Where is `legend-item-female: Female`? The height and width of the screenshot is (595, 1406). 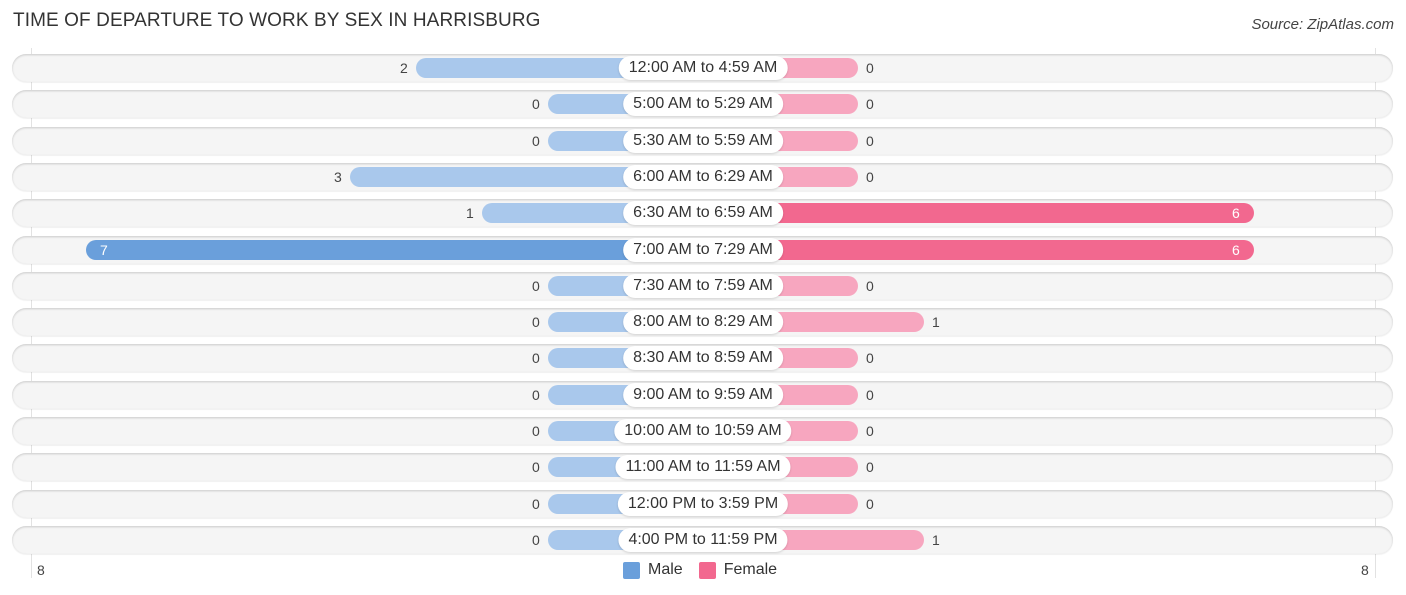 legend-item-female: Female is located at coordinates (738, 570).